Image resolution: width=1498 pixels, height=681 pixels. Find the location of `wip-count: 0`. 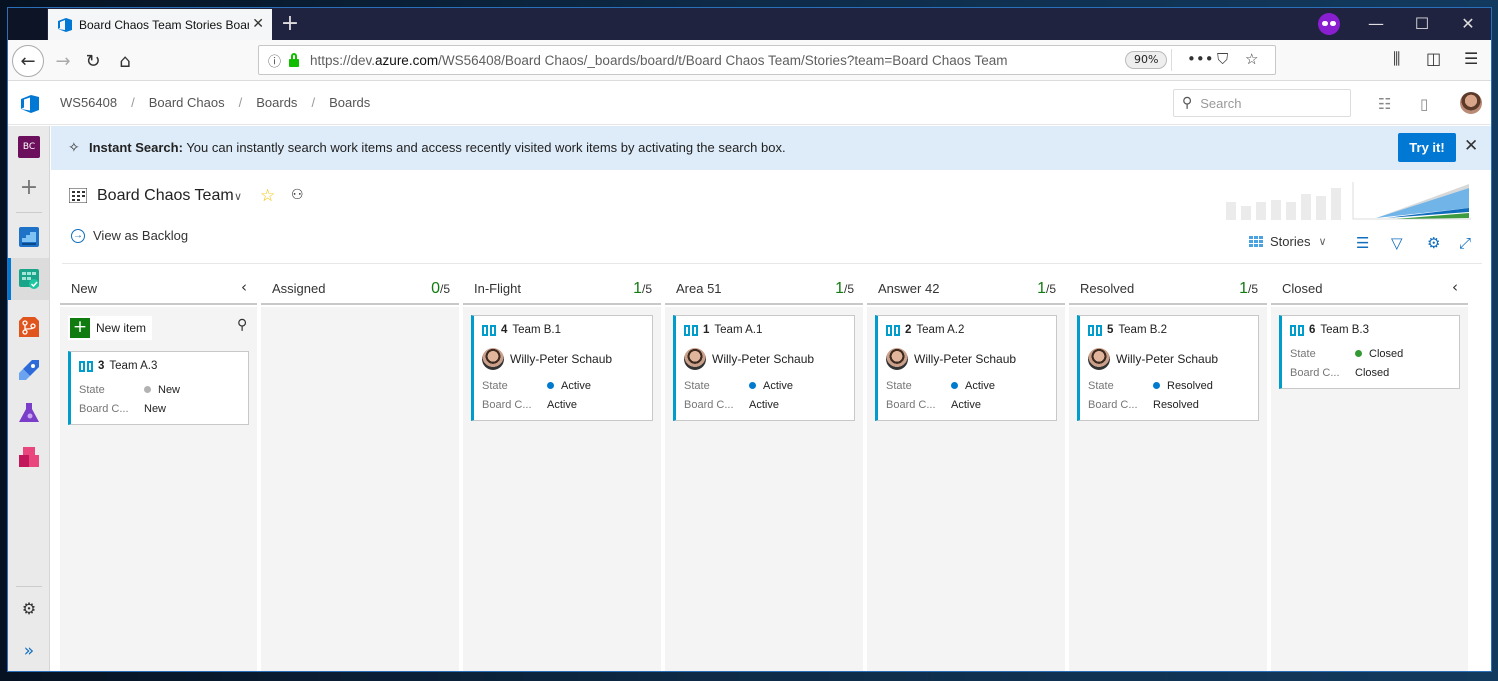

wip-count: 0 is located at coordinates (435, 288).